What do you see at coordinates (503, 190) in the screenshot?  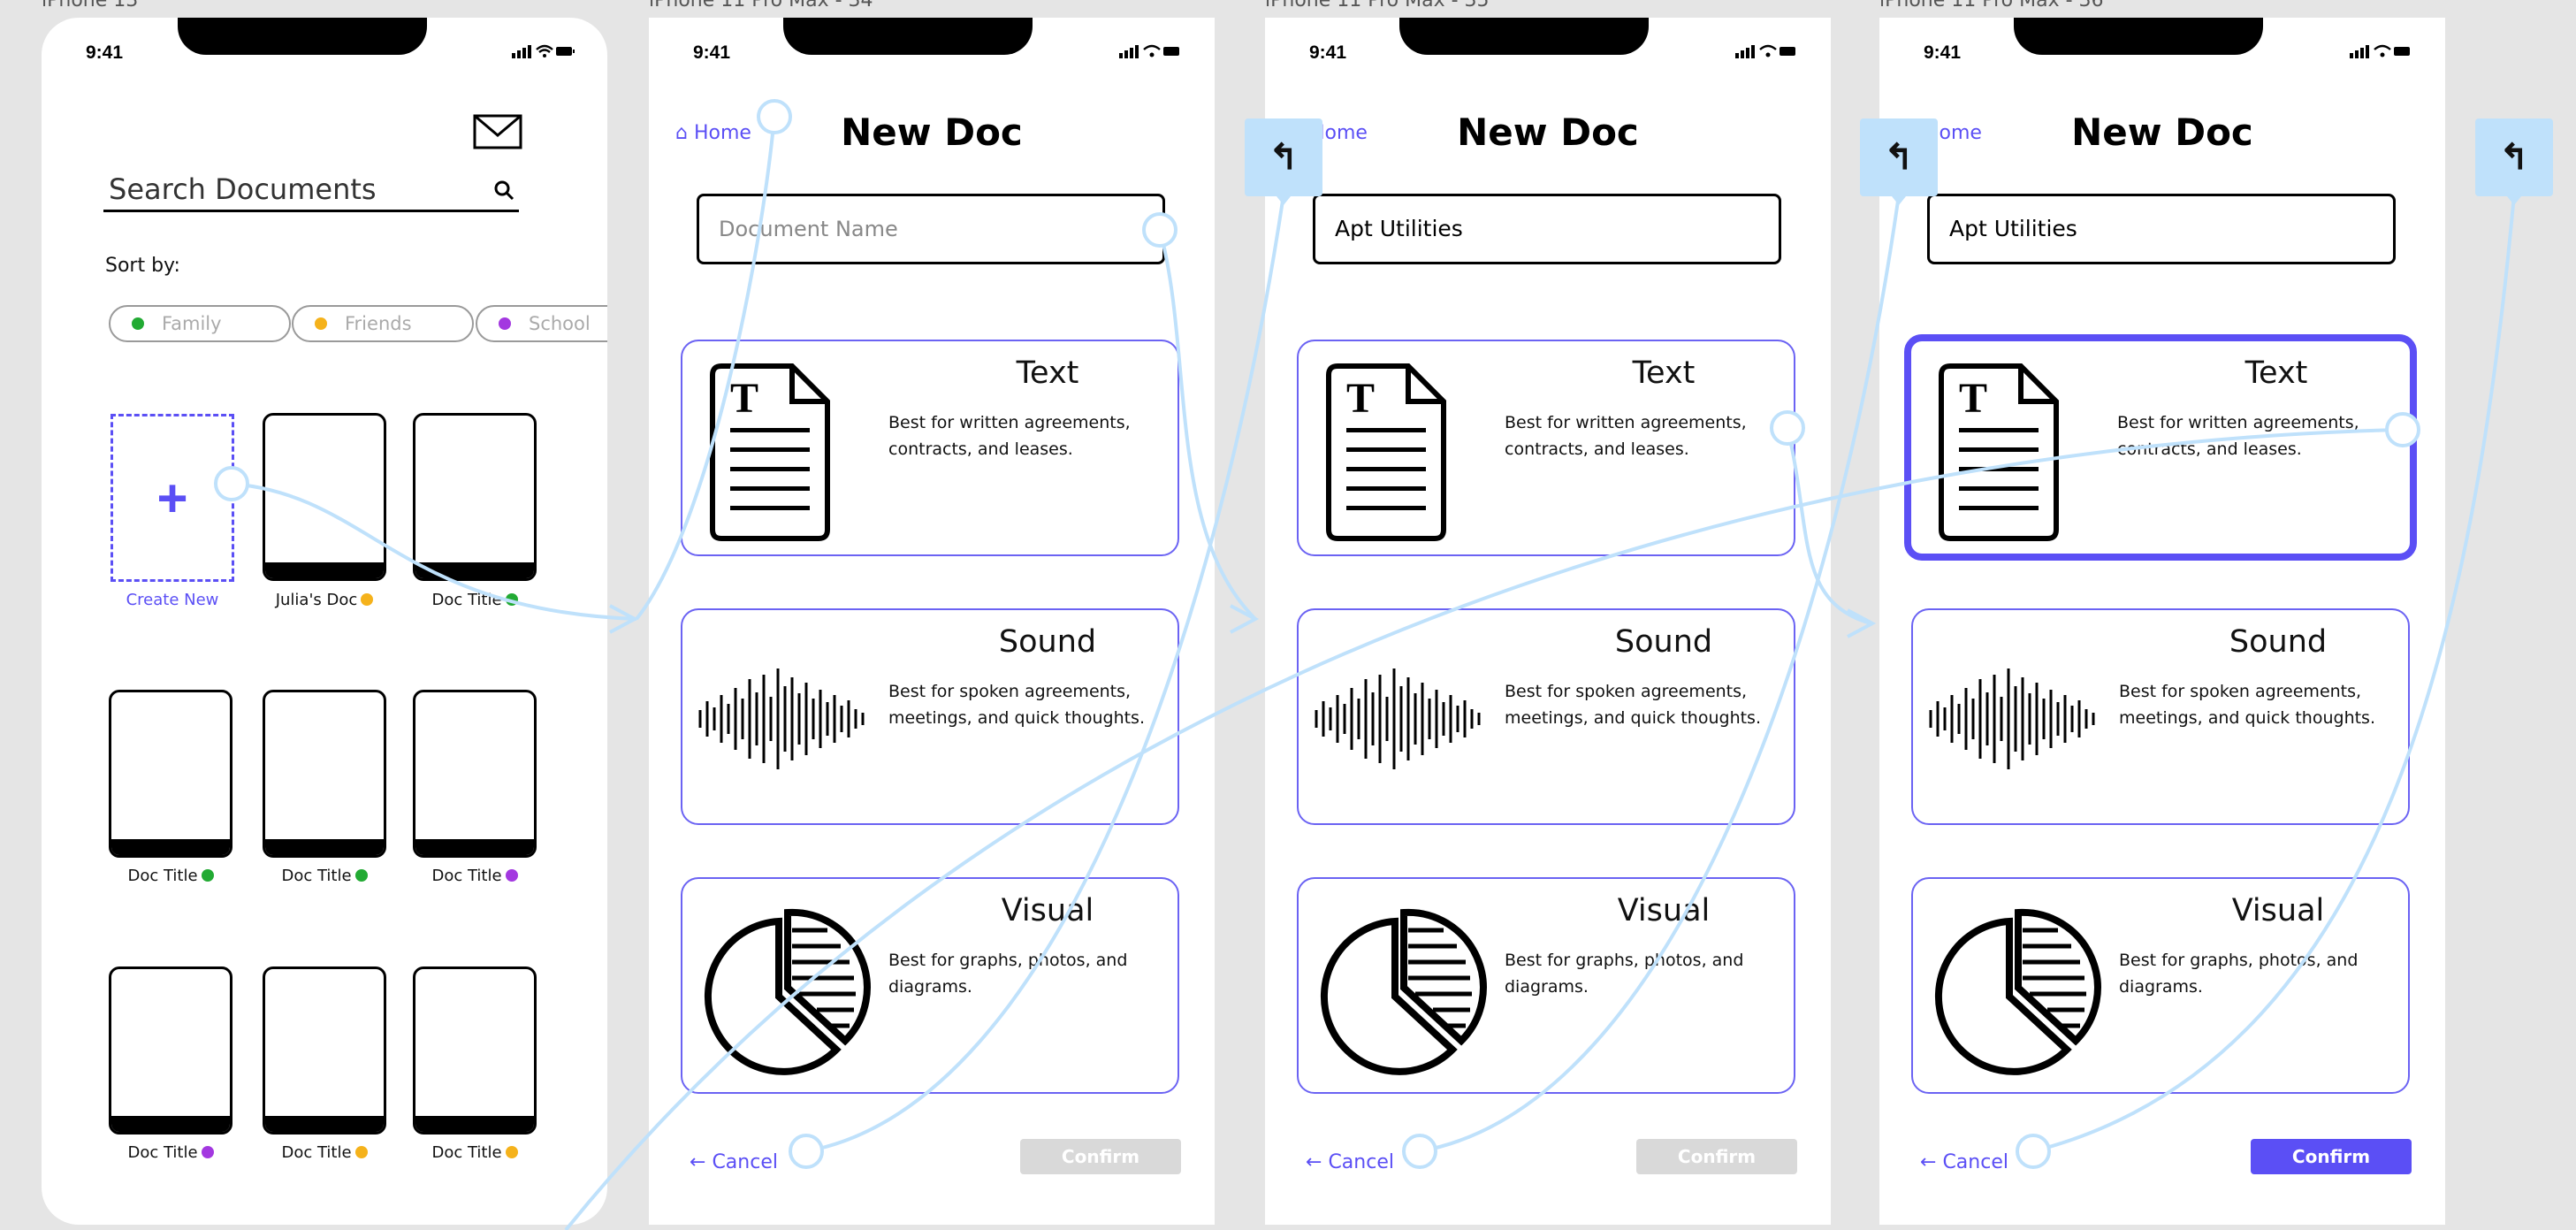 I see `magnifier-icon` at bounding box center [503, 190].